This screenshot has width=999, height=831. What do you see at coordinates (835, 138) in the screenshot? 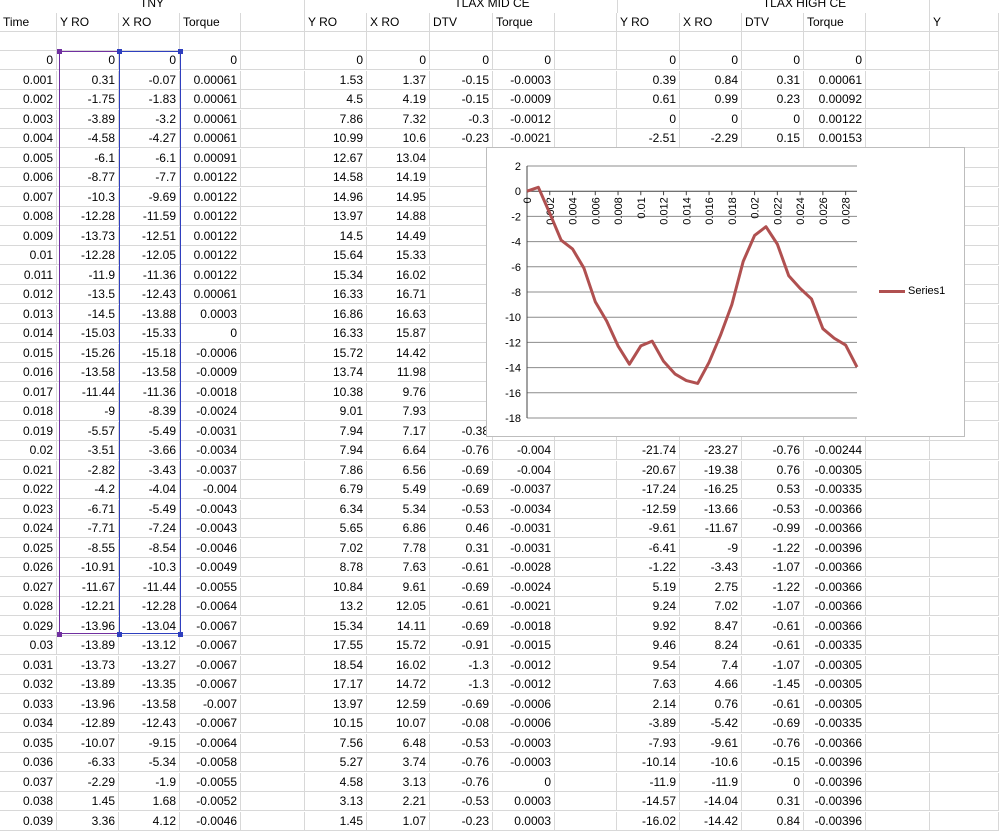
I see `cell: 0.00153` at bounding box center [835, 138].